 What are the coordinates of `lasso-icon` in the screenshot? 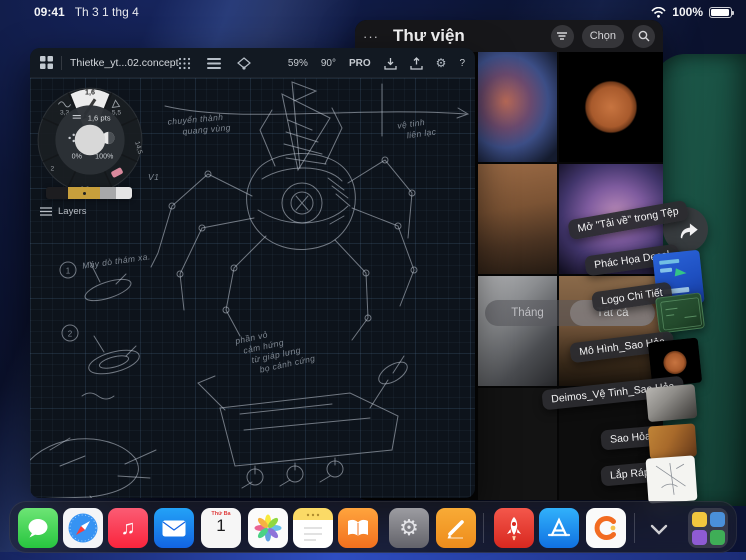 It's located at (244, 63).